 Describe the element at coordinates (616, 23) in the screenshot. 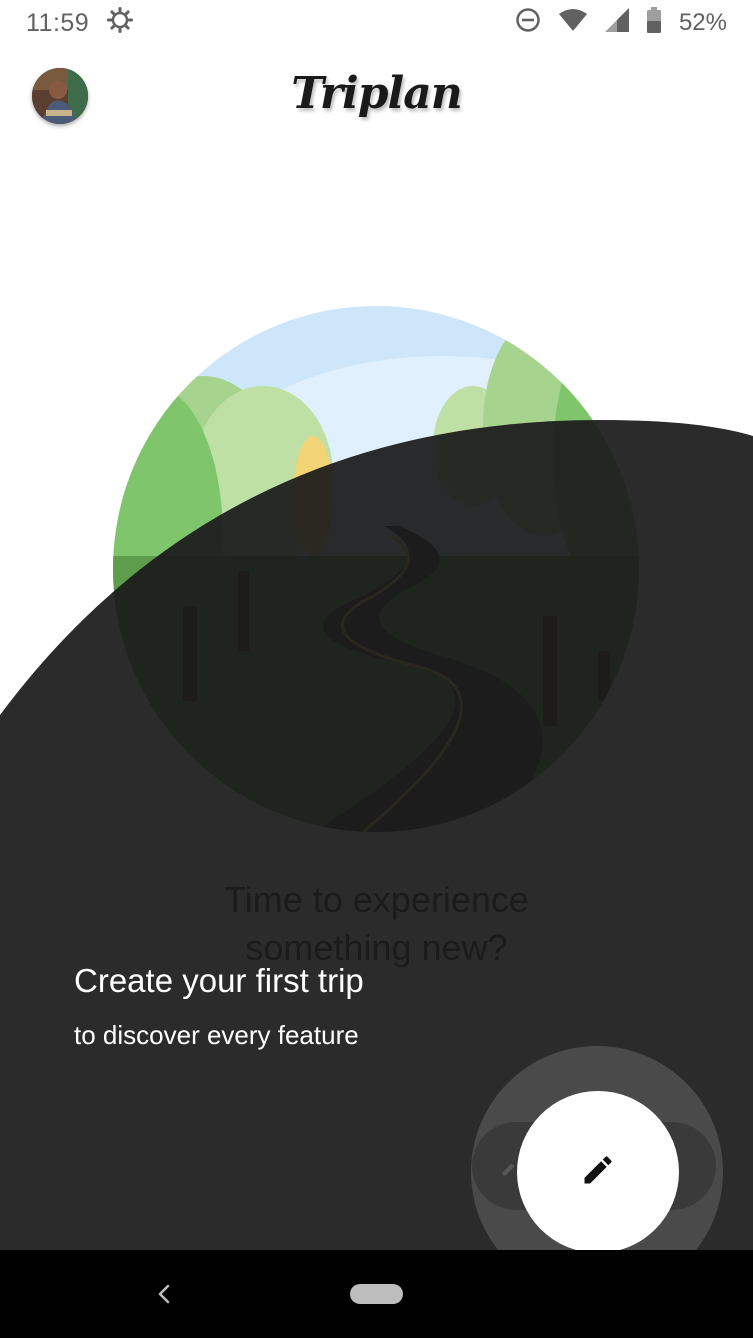

I see `cell-signal-icon` at that location.